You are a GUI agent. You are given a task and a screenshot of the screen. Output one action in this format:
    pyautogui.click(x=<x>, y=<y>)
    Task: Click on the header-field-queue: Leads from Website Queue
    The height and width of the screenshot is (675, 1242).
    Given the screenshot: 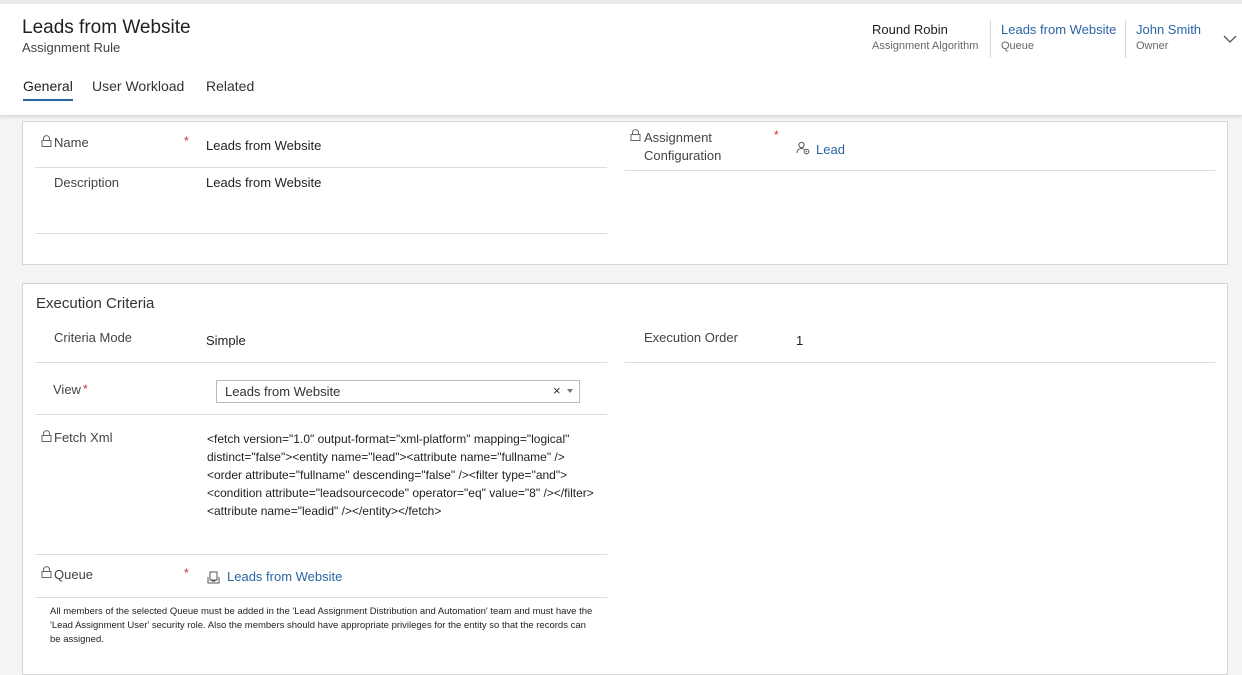 What is the action you would take?
    pyautogui.click(x=1058, y=37)
    